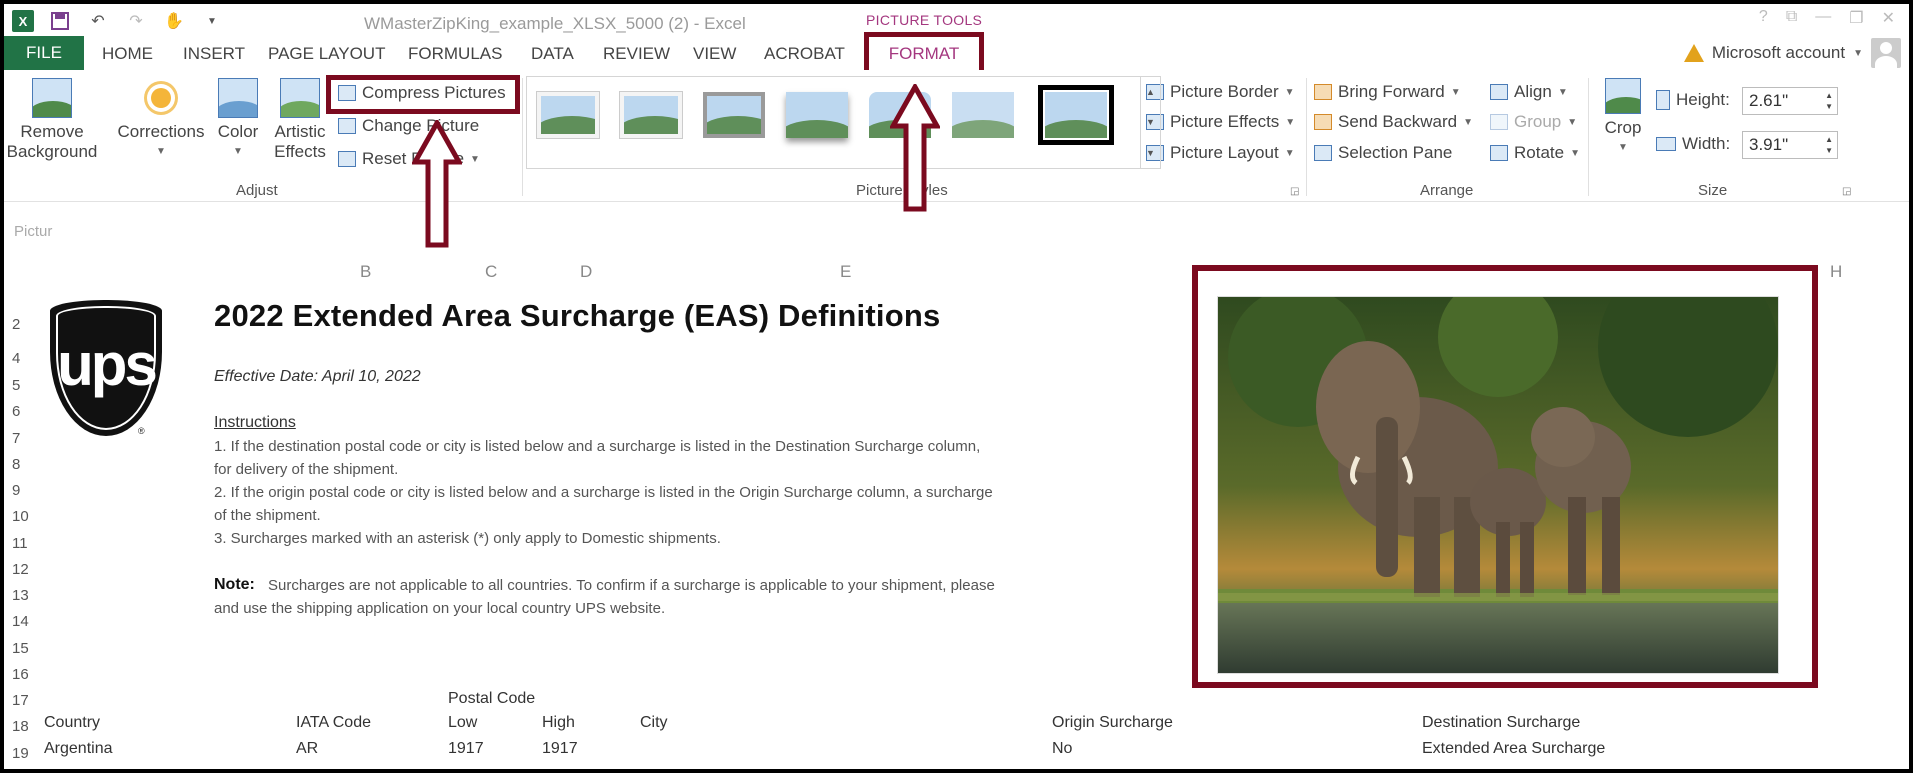 The image size is (1913, 773). Describe the element at coordinates (1790, 145) in the screenshot. I see `width-input: 3.91" ▲ ▼` at that location.